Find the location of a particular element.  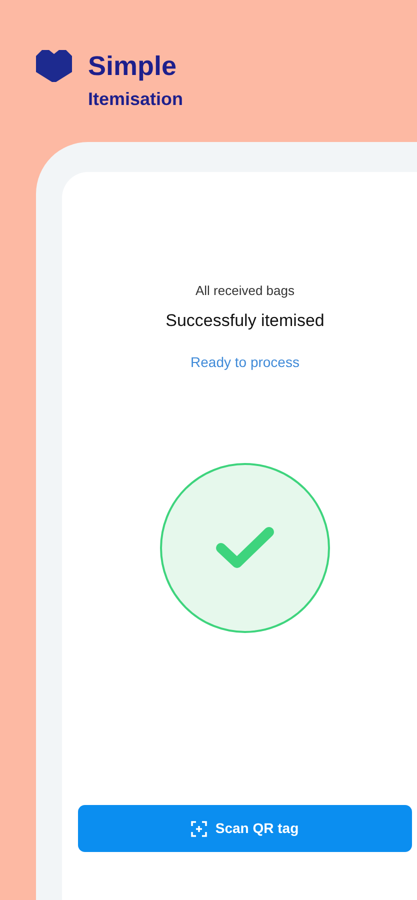

status-caption: All received bags is located at coordinates (245, 290).